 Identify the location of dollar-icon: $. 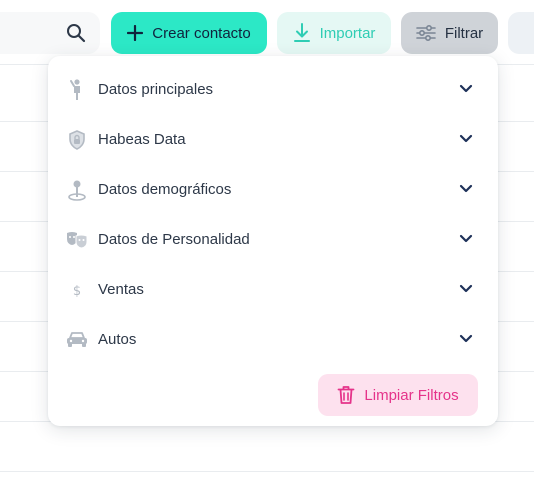
(77, 290).